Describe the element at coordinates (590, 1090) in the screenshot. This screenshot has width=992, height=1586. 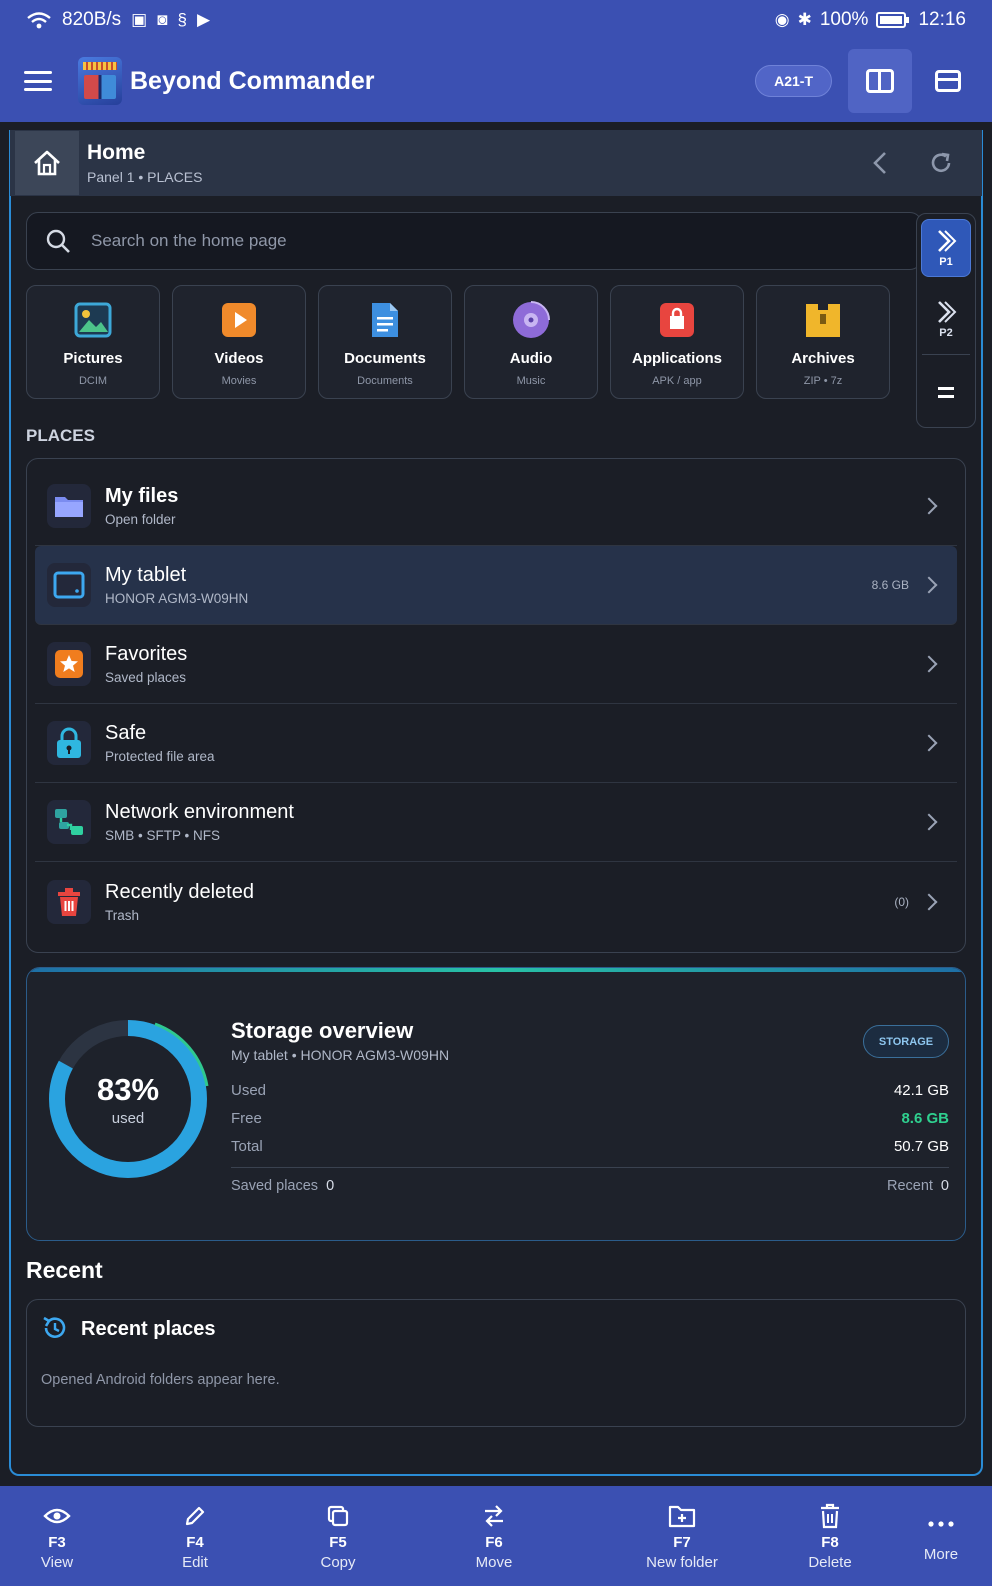
I see `storage-used-row: Used 42.1 GB` at that location.